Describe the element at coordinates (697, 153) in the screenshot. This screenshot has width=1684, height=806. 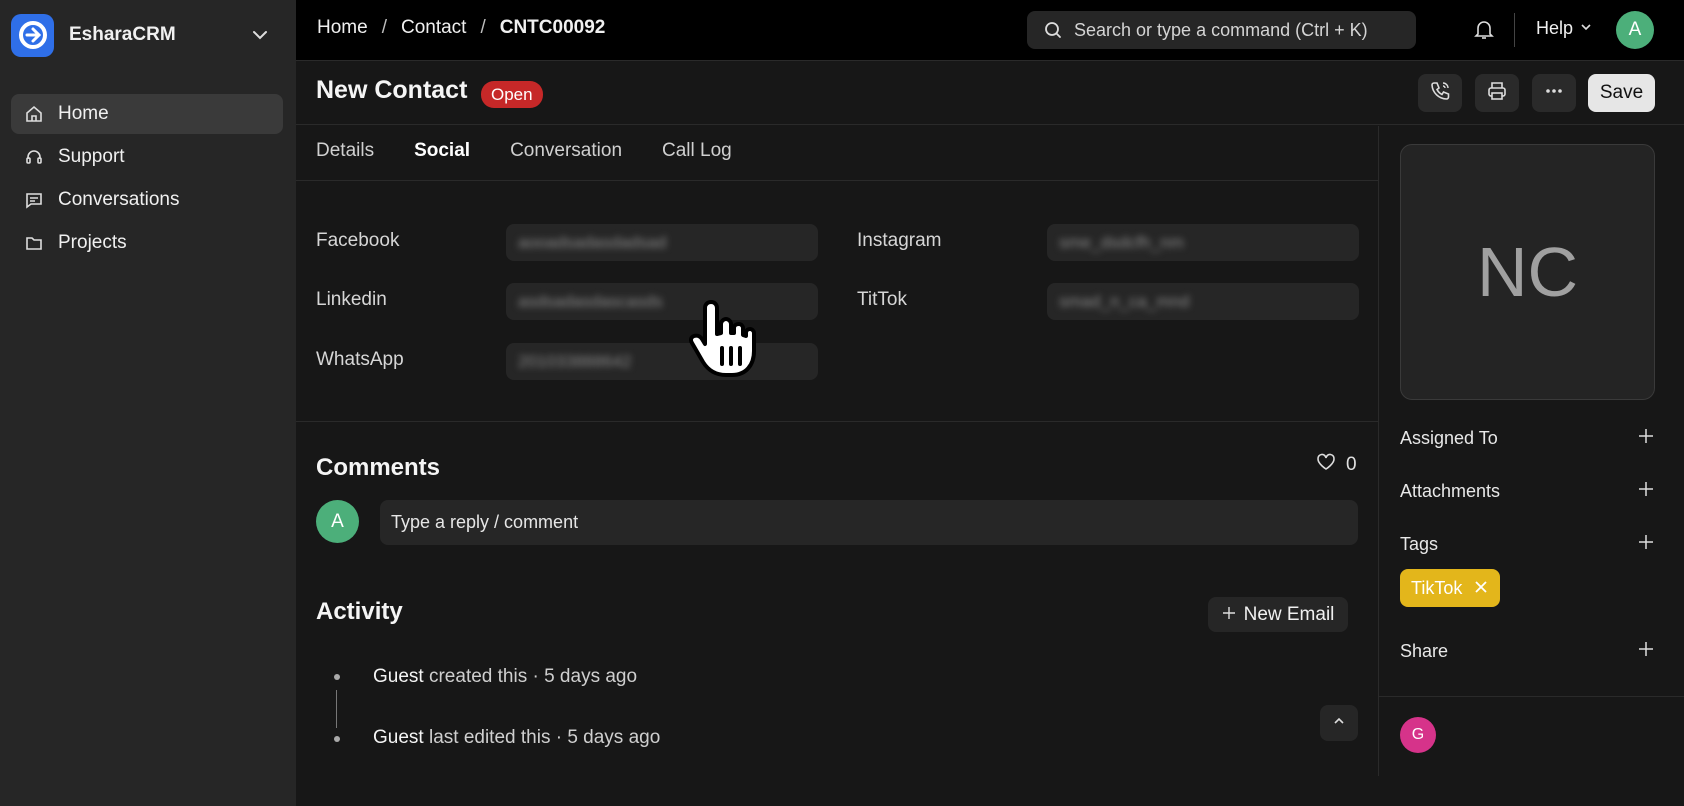
I see `tab-call-log: Call Log` at that location.